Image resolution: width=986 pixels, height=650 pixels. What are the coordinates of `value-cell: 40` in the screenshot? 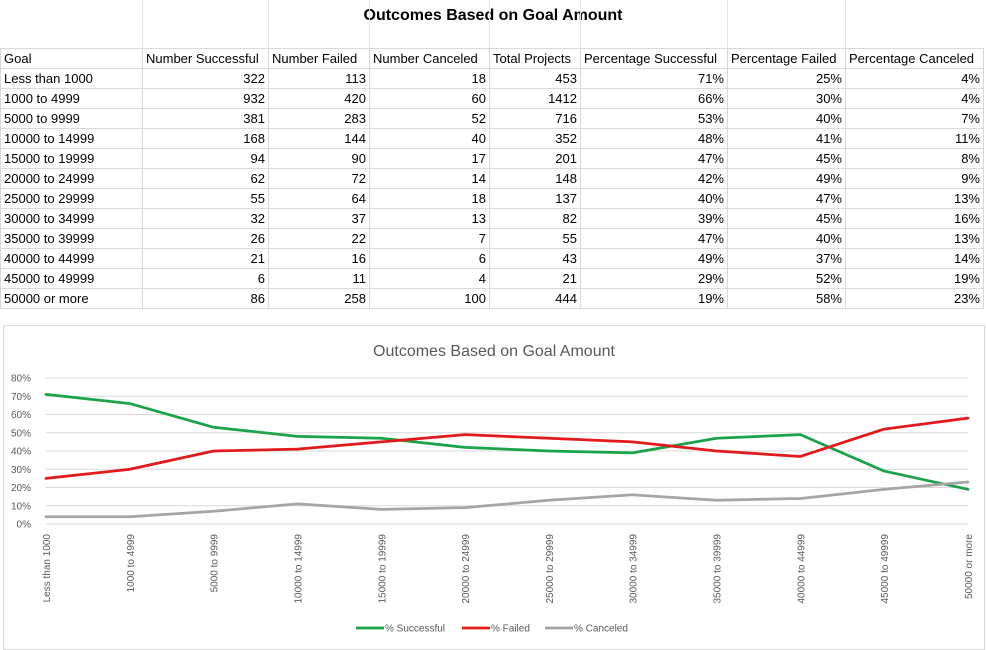 It's located at (429, 138).